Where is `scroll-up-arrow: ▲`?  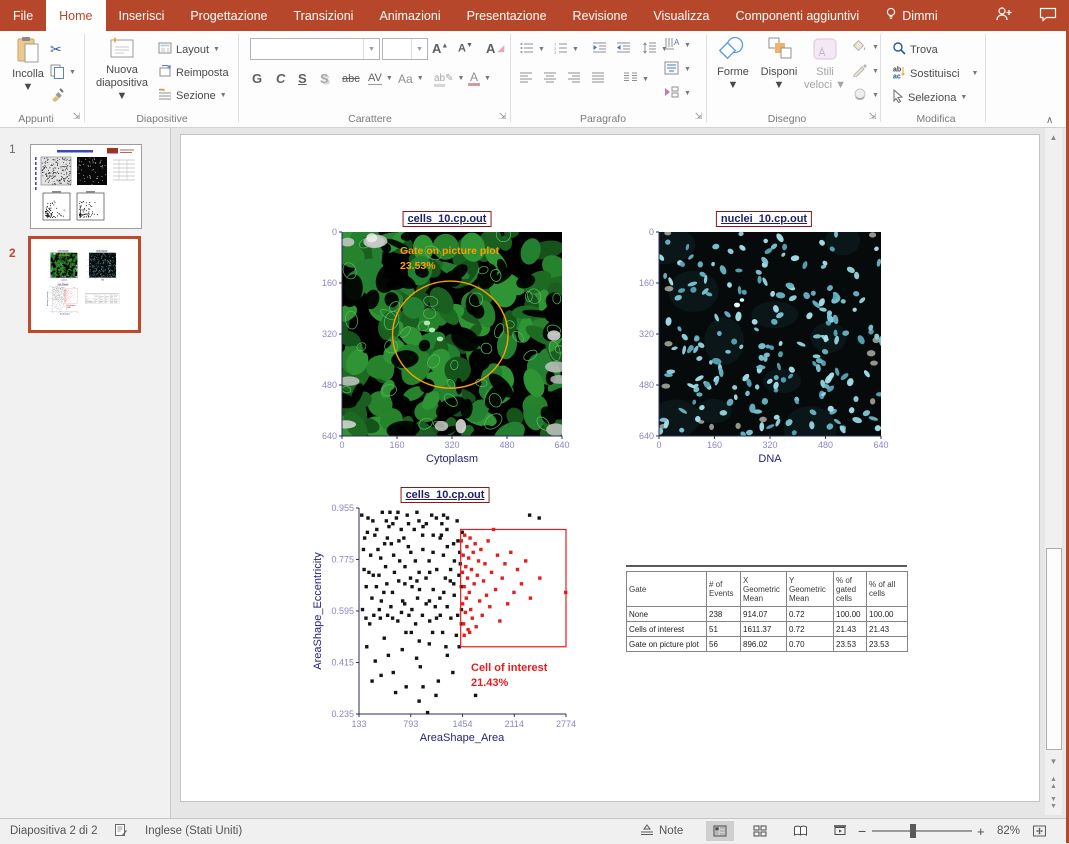 scroll-up-arrow: ▲ is located at coordinates (1053, 138).